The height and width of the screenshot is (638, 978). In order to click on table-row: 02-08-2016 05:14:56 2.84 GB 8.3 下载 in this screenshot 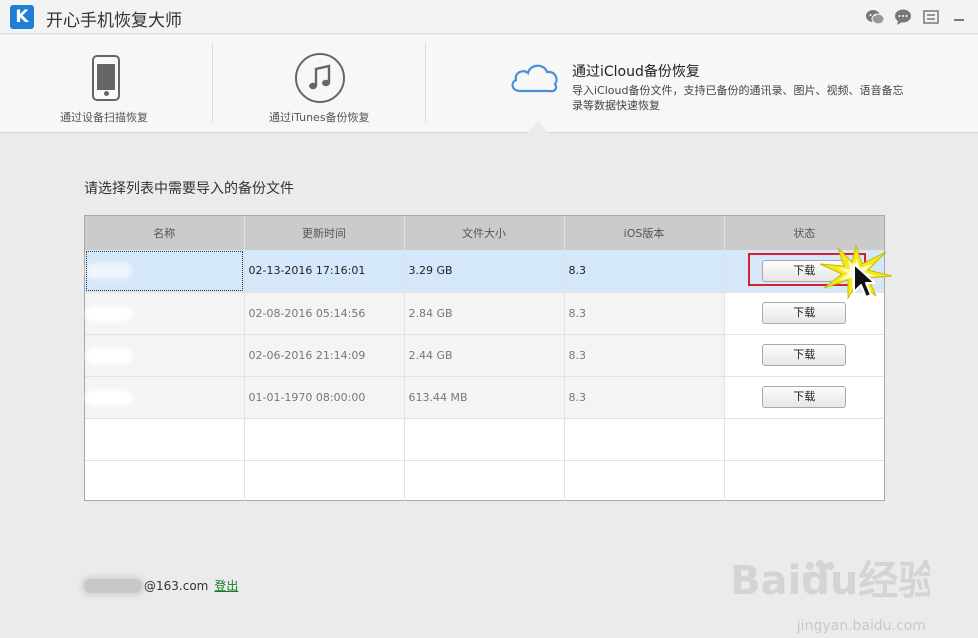, I will do `click(484, 313)`.